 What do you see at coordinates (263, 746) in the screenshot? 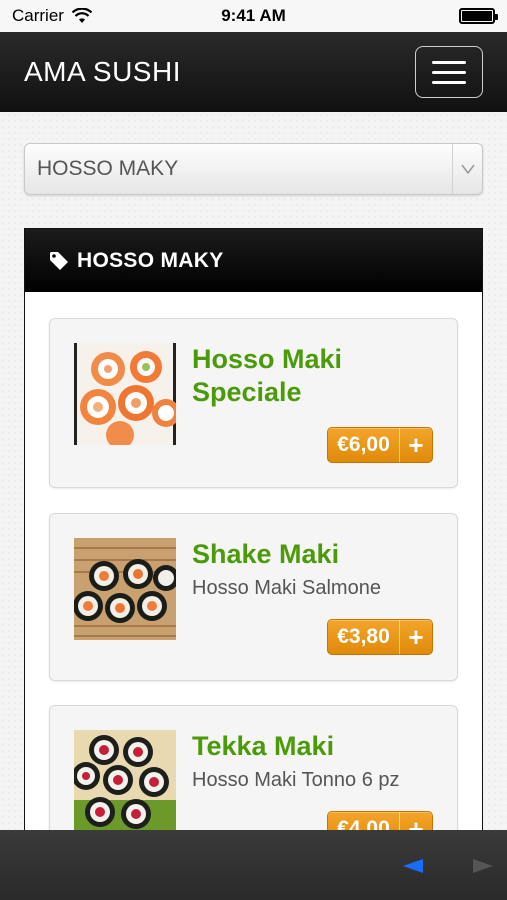
I see `menu-item-name: Tekka Maki` at bounding box center [263, 746].